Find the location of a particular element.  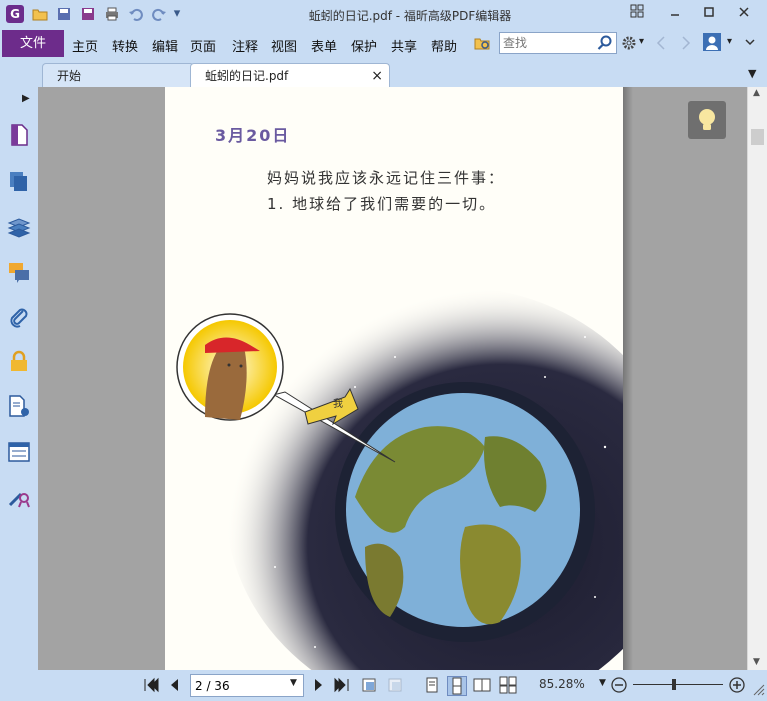

tab-list-dropdown-icon: ▼ is located at coordinates (752, 73).